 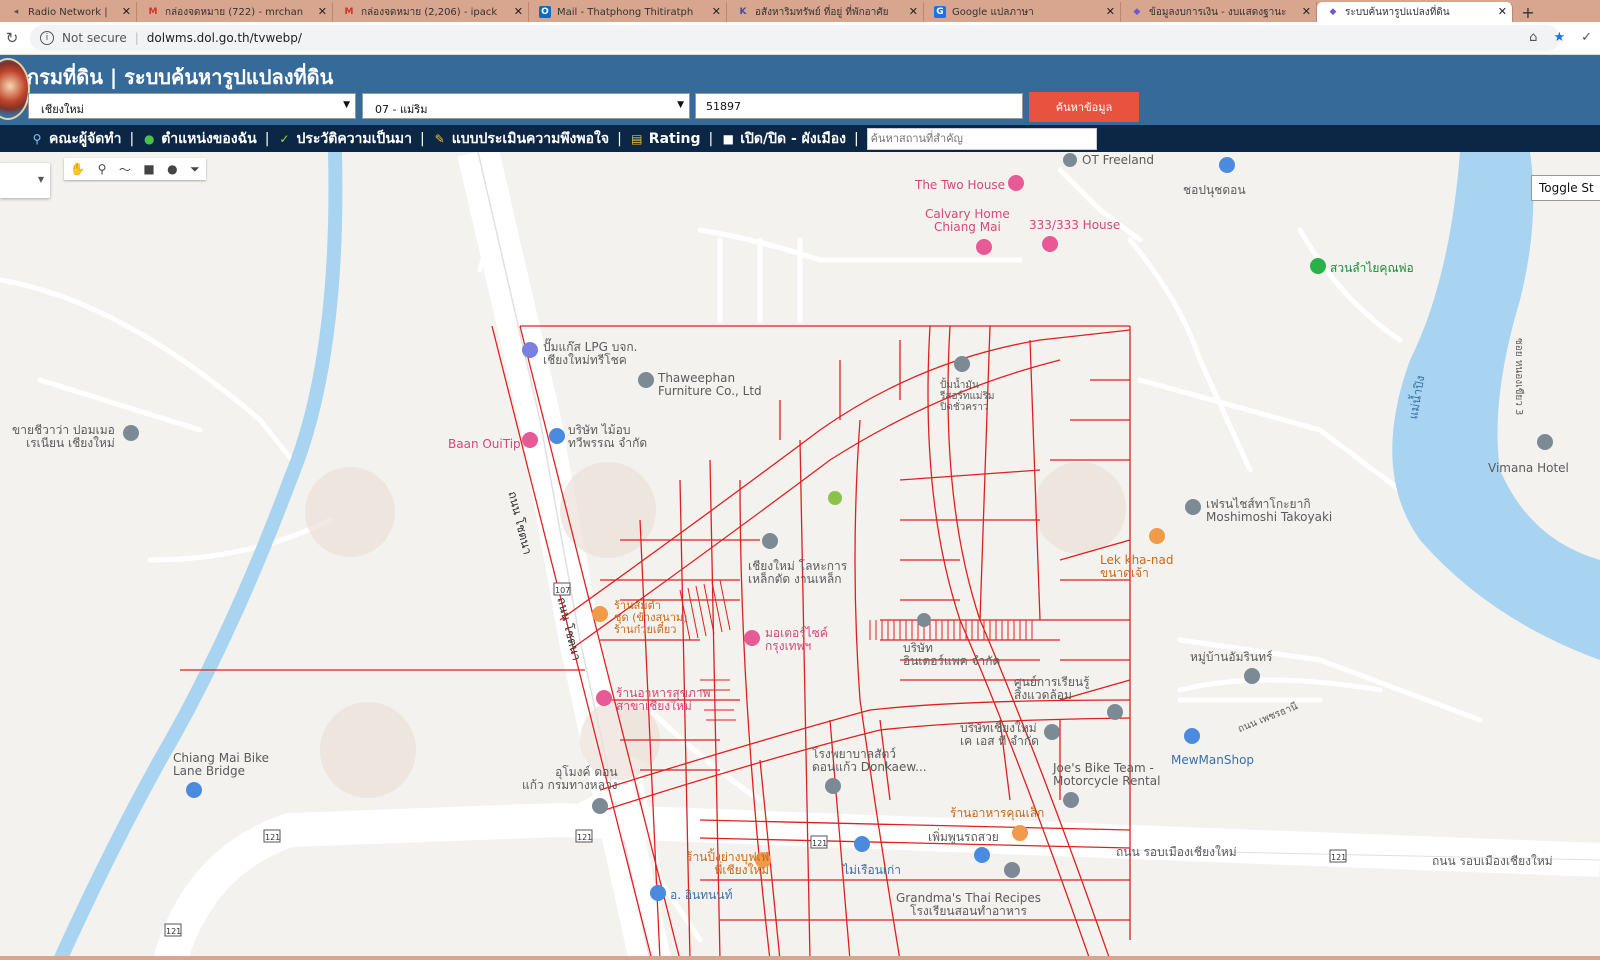 What do you see at coordinates (1565, 188) in the screenshot?
I see `toggle-street-view-button: Toggle St` at bounding box center [1565, 188].